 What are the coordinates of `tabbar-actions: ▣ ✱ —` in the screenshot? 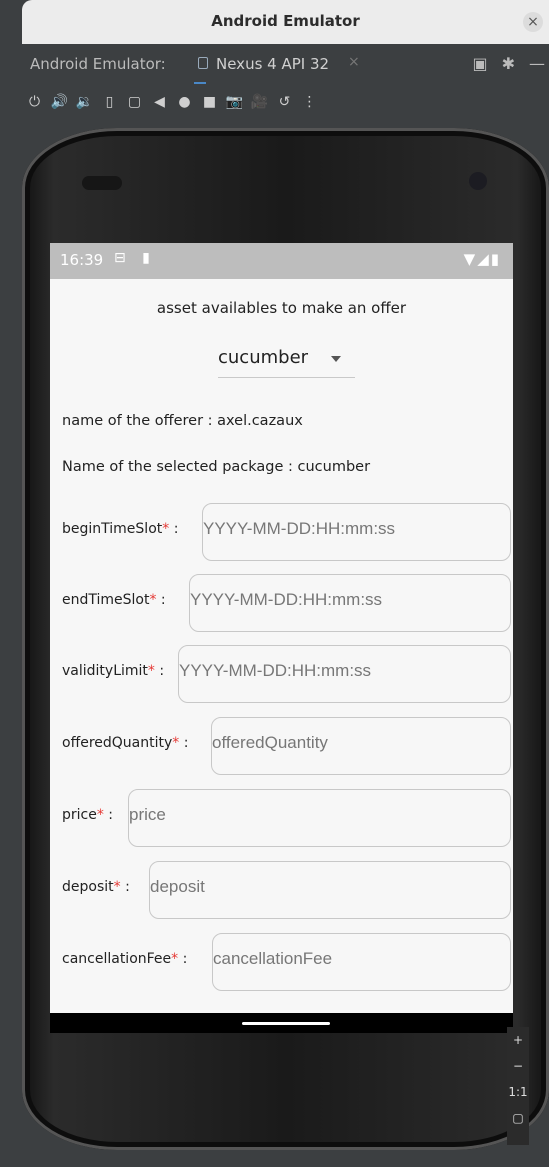 It's located at (508, 63).